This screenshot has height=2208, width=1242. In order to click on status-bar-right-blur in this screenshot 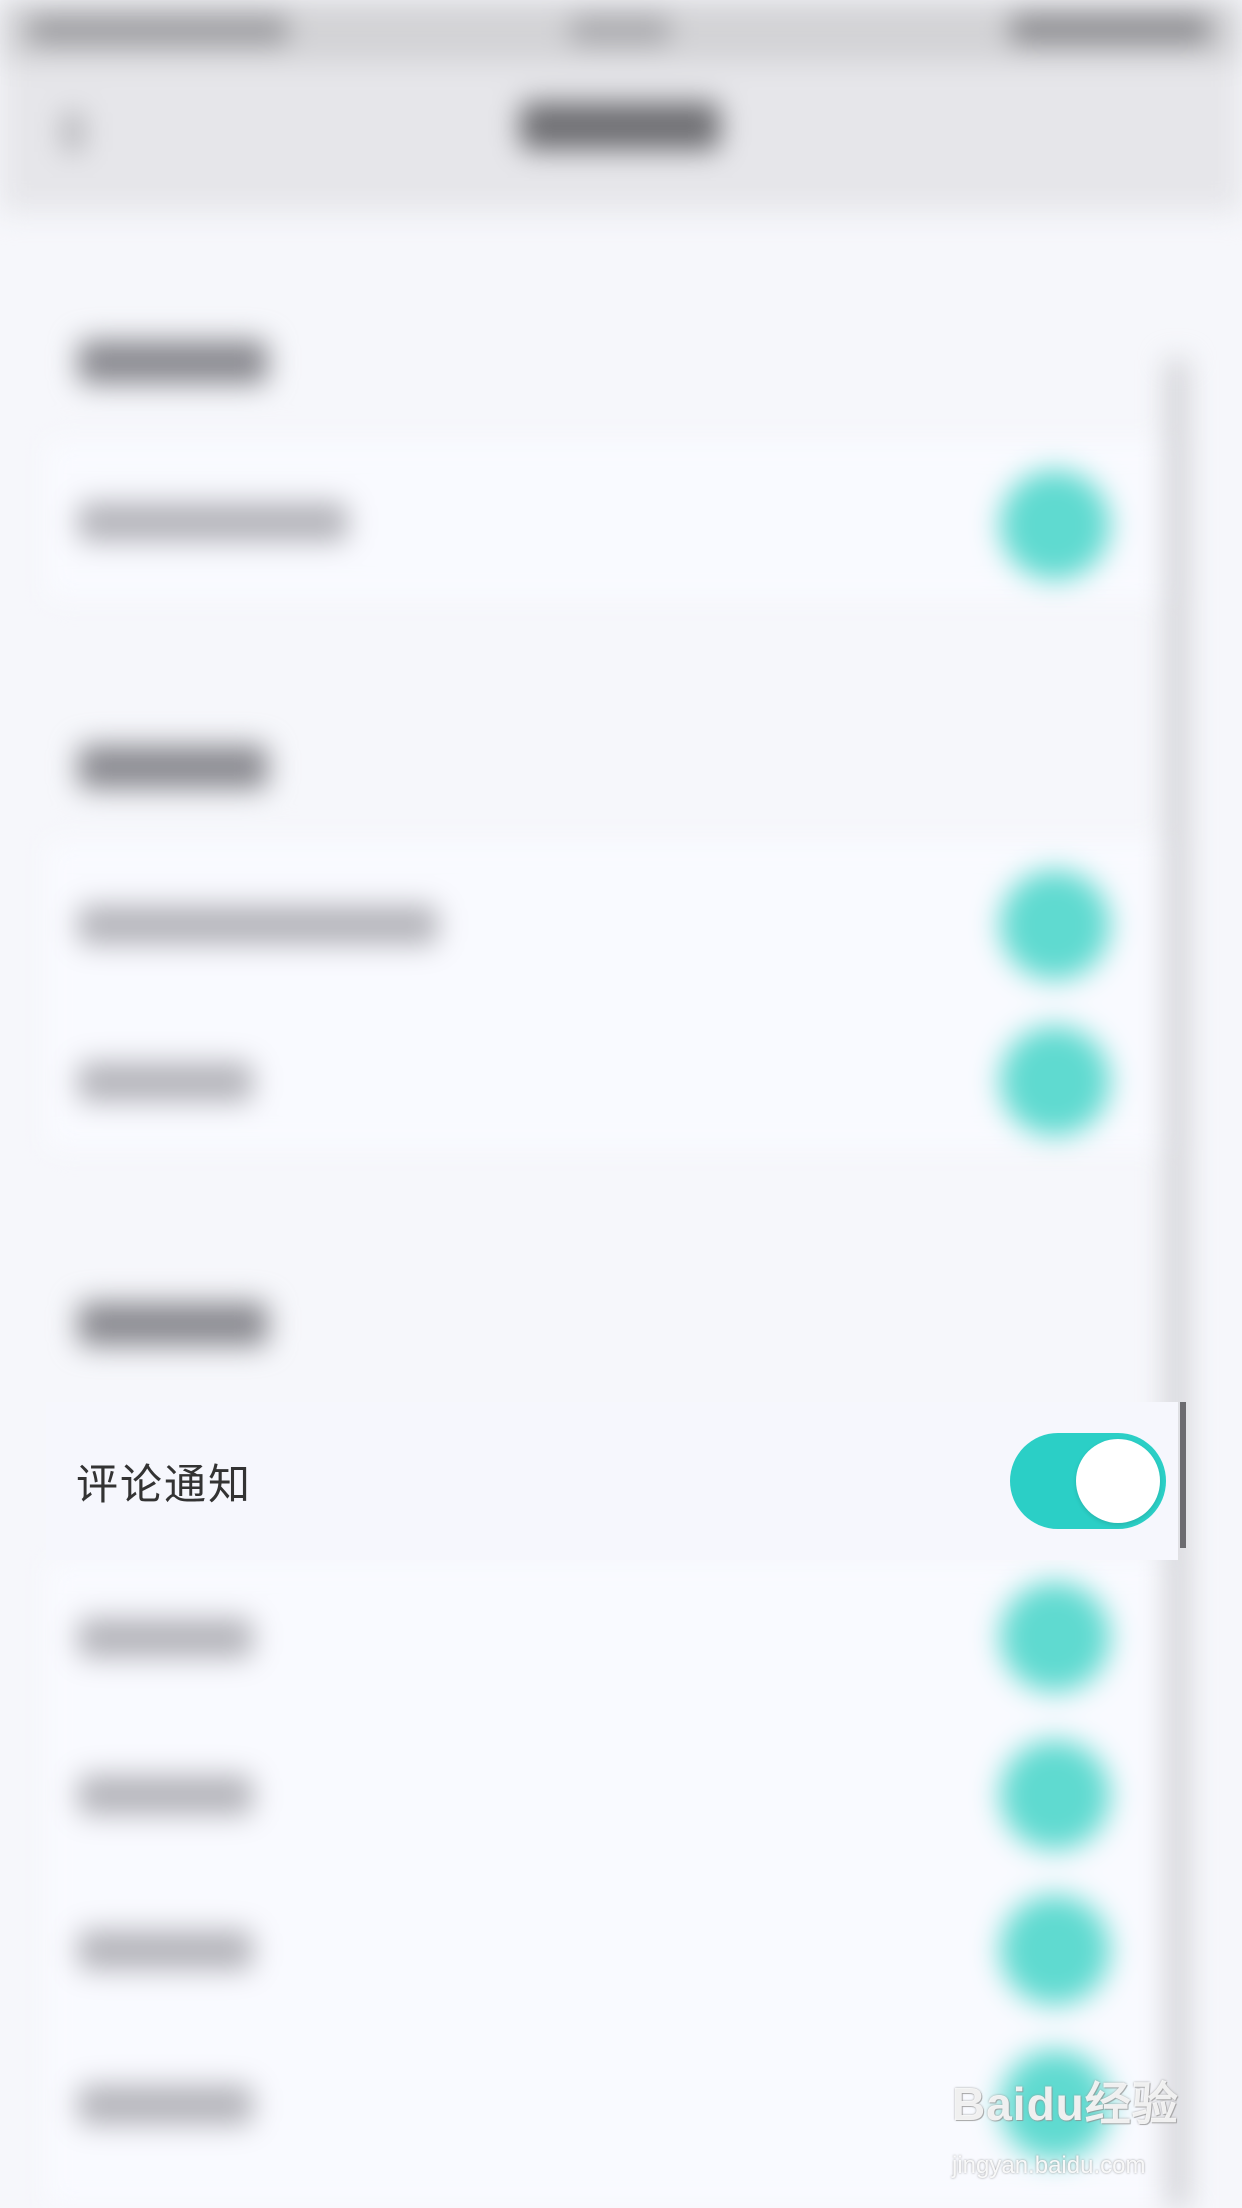, I will do `click(1110, 29)`.